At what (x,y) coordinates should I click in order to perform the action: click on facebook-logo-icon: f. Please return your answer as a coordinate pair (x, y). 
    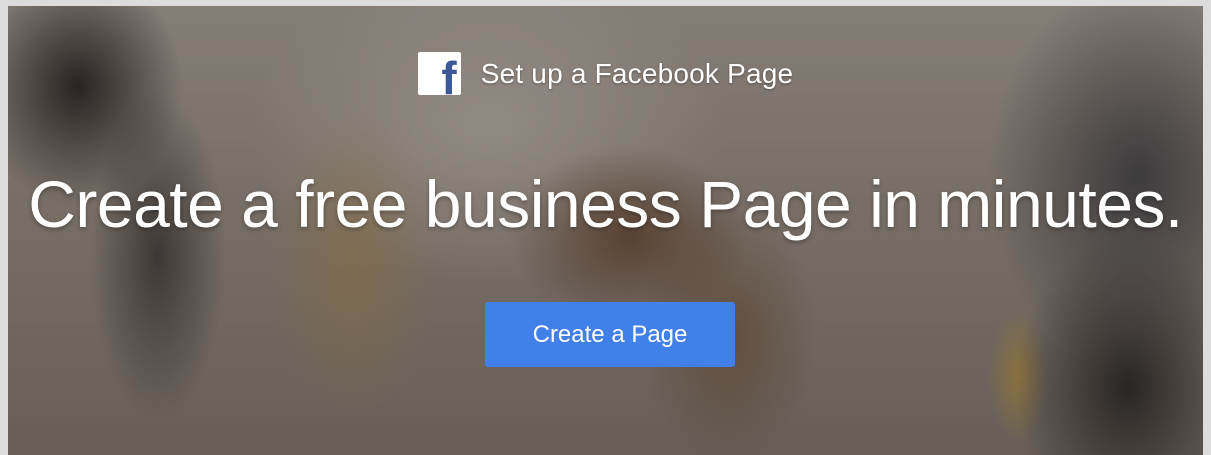
    Looking at the image, I should click on (439, 73).